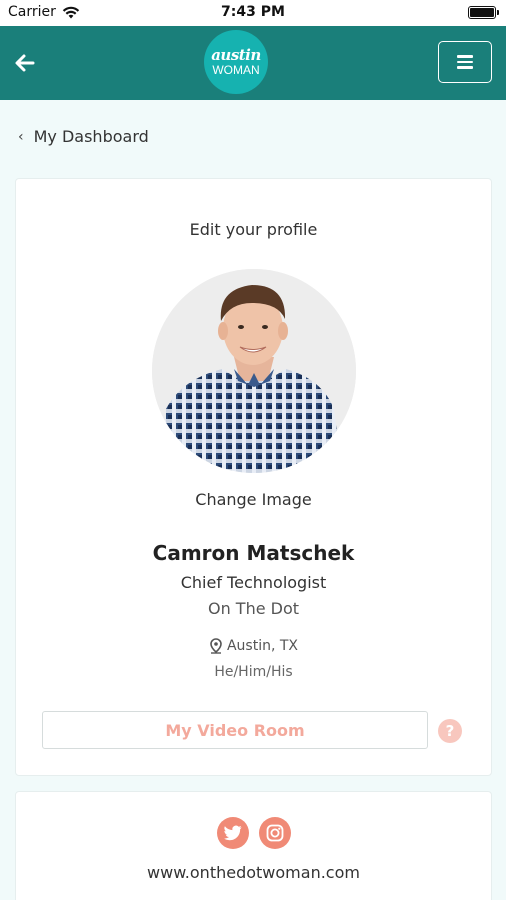 Image resolution: width=506 pixels, height=900 pixels. Describe the element at coordinates (253, 582) in the screenshot. I see `profile-role: Chief Technologist` at that location.